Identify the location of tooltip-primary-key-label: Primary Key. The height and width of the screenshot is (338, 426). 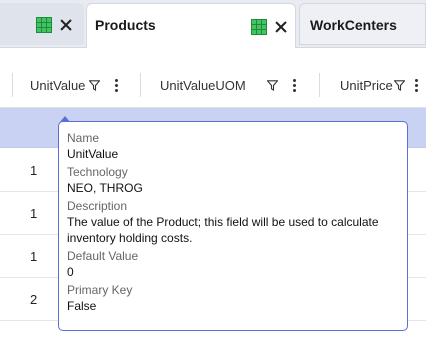
(100, 290).